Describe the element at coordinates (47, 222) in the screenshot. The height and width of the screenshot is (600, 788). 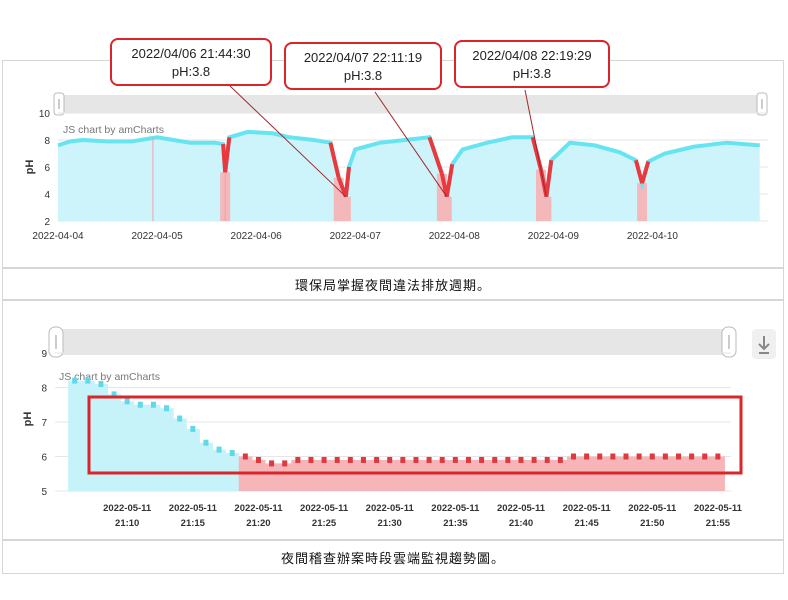
I see `y-tick-label: 2` at that location.